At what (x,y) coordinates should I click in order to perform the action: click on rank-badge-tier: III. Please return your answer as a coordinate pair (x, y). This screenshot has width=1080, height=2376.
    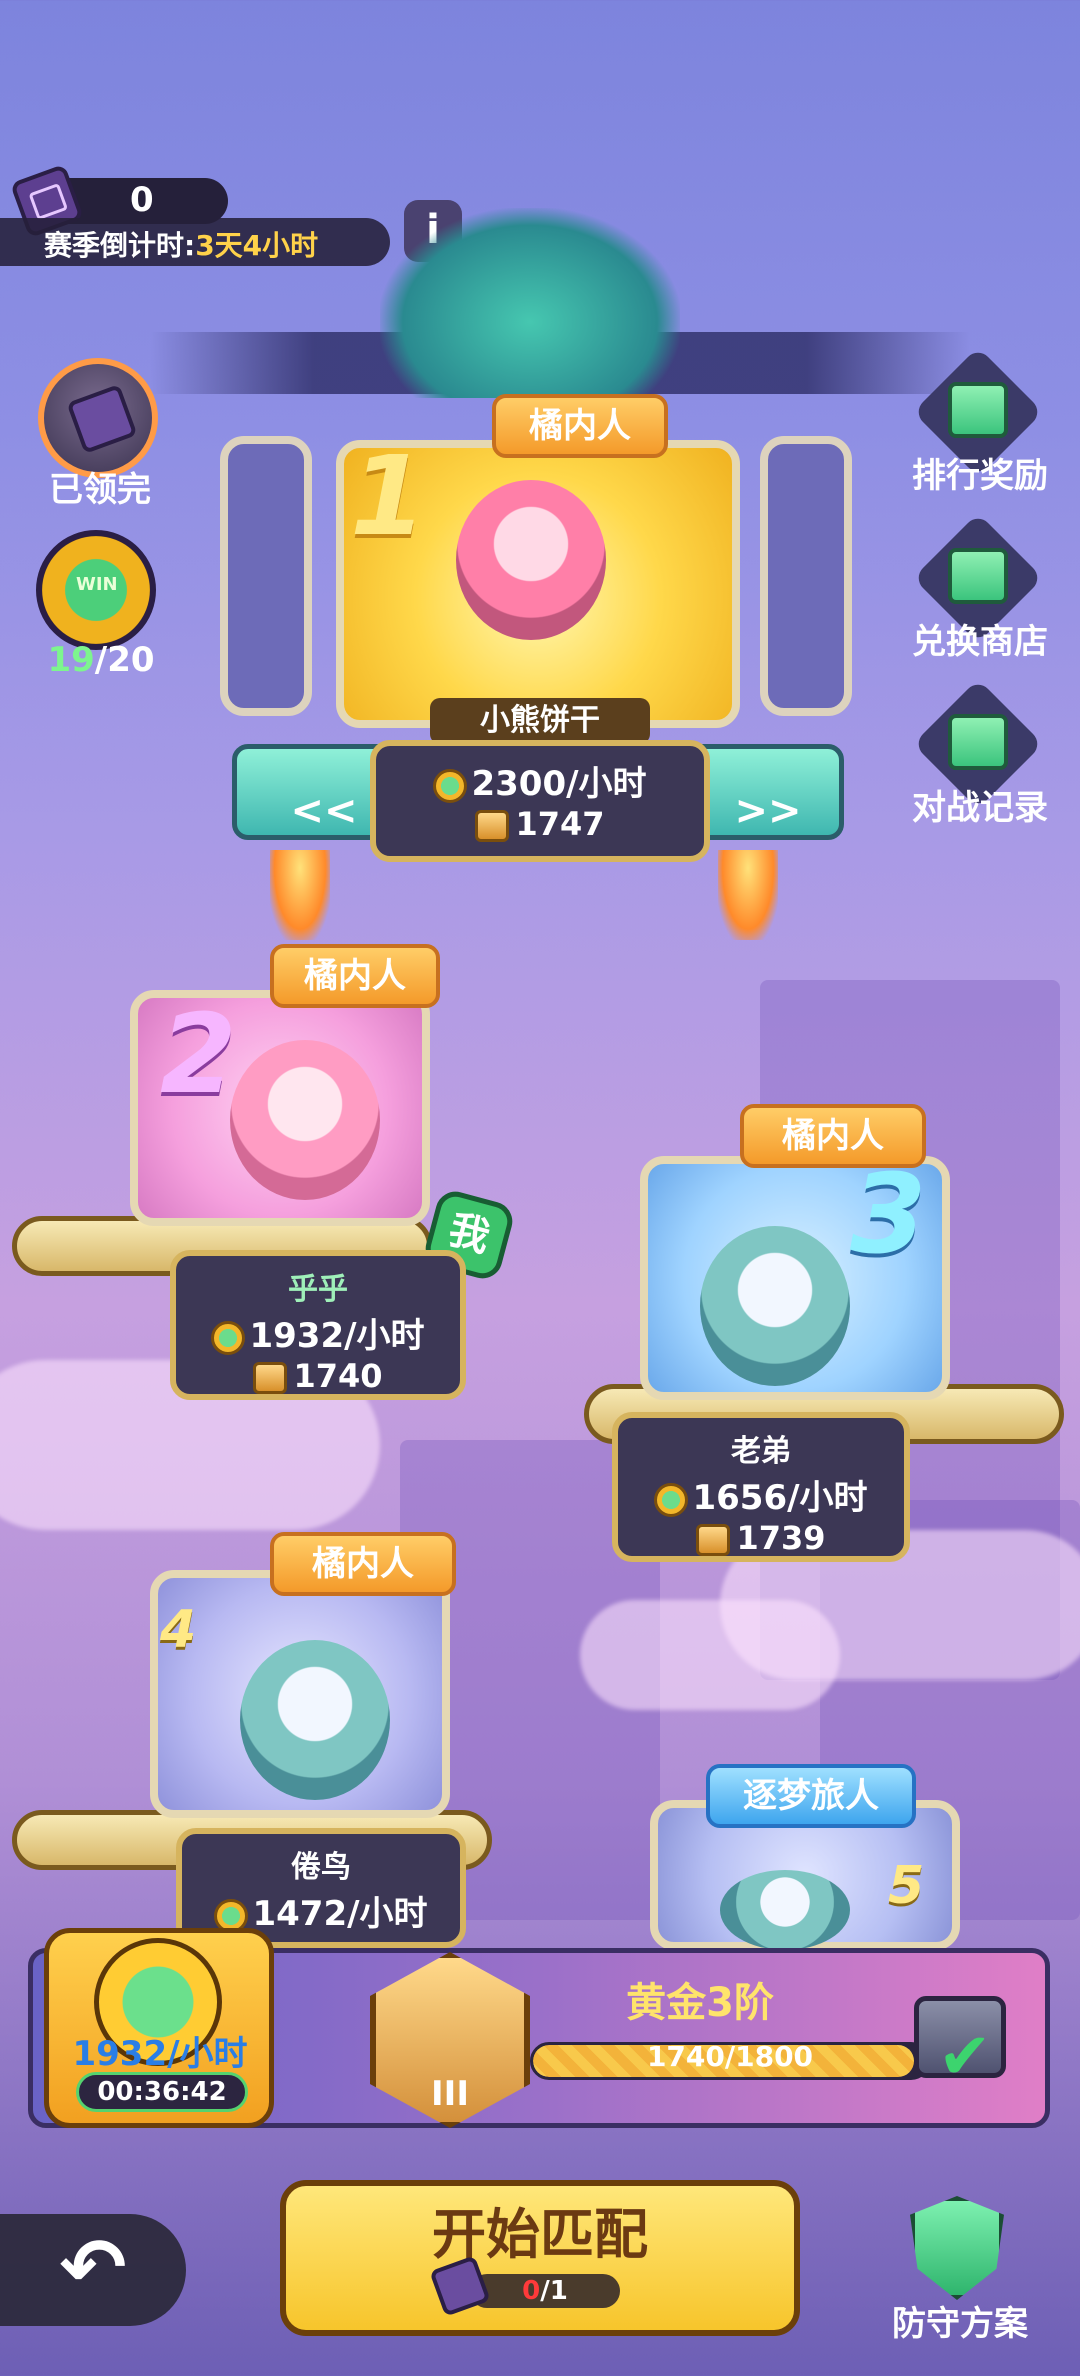
    Looking at the image, I should click on (450, 2094).